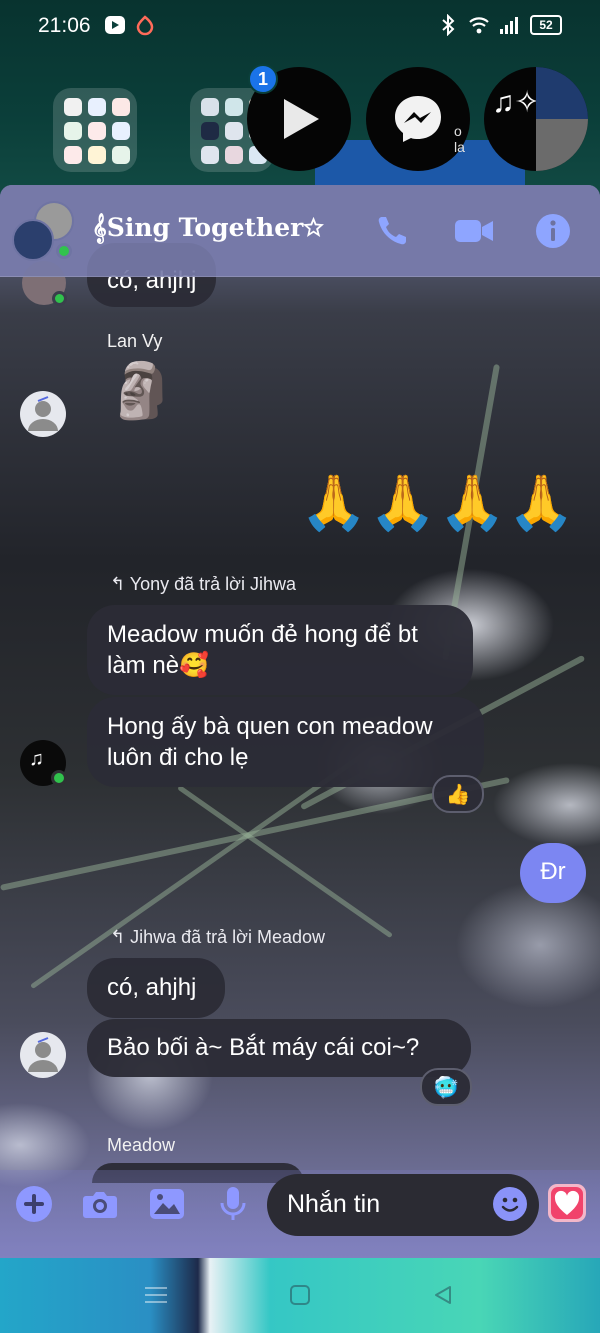 The width and height of the screenshot is (600, 1333). I want to click on sender-name: Meadow, so click(141, 1145).